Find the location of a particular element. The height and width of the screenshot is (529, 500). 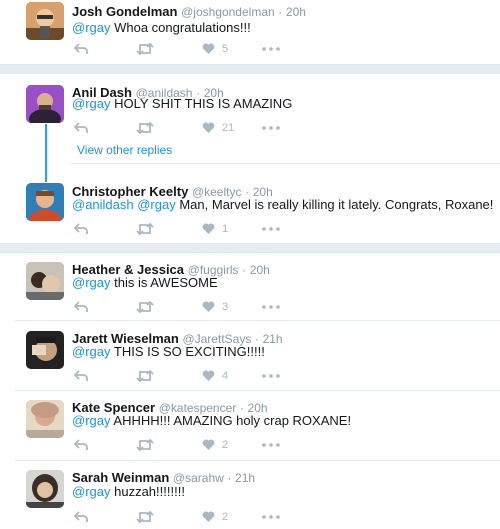

tweet-text: @rgay Whoa congratulations!!! is located at coordinates (161, 28).